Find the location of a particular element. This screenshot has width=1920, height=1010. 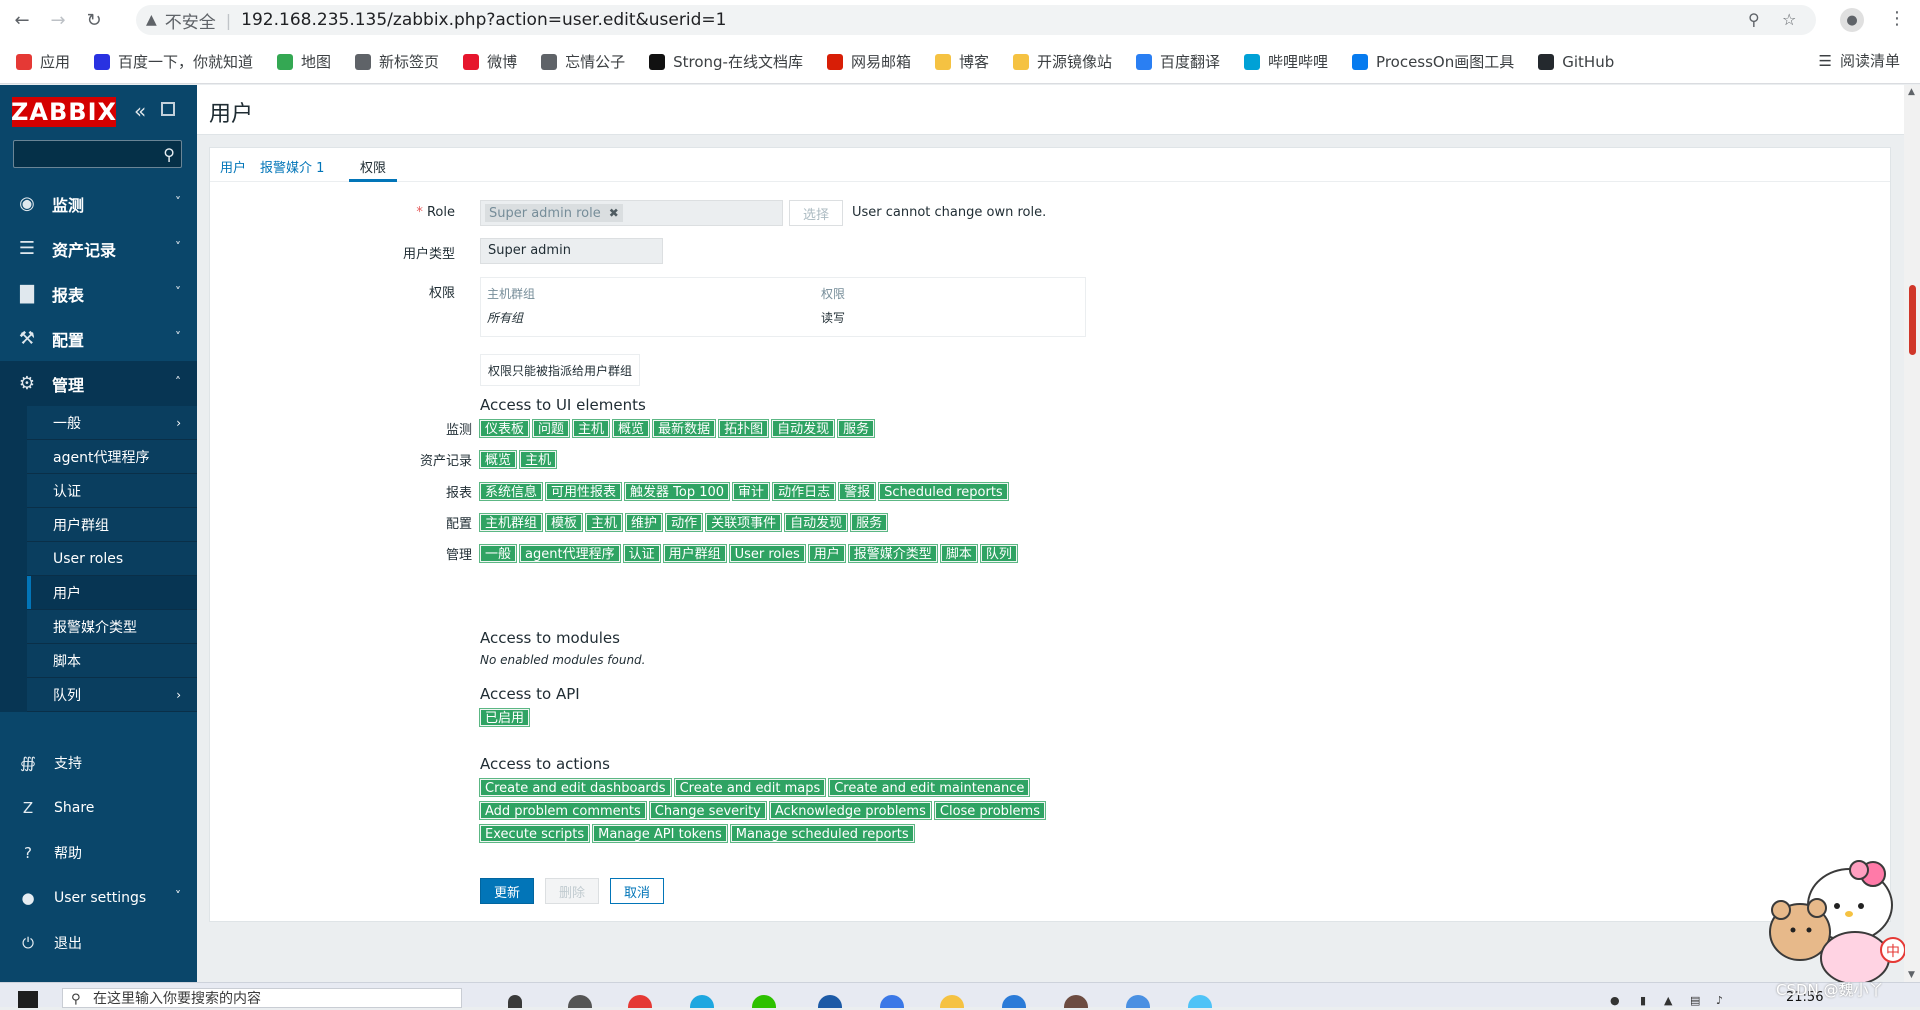

reading-list-icon: ☰ is located at coordinates (1825, 60).